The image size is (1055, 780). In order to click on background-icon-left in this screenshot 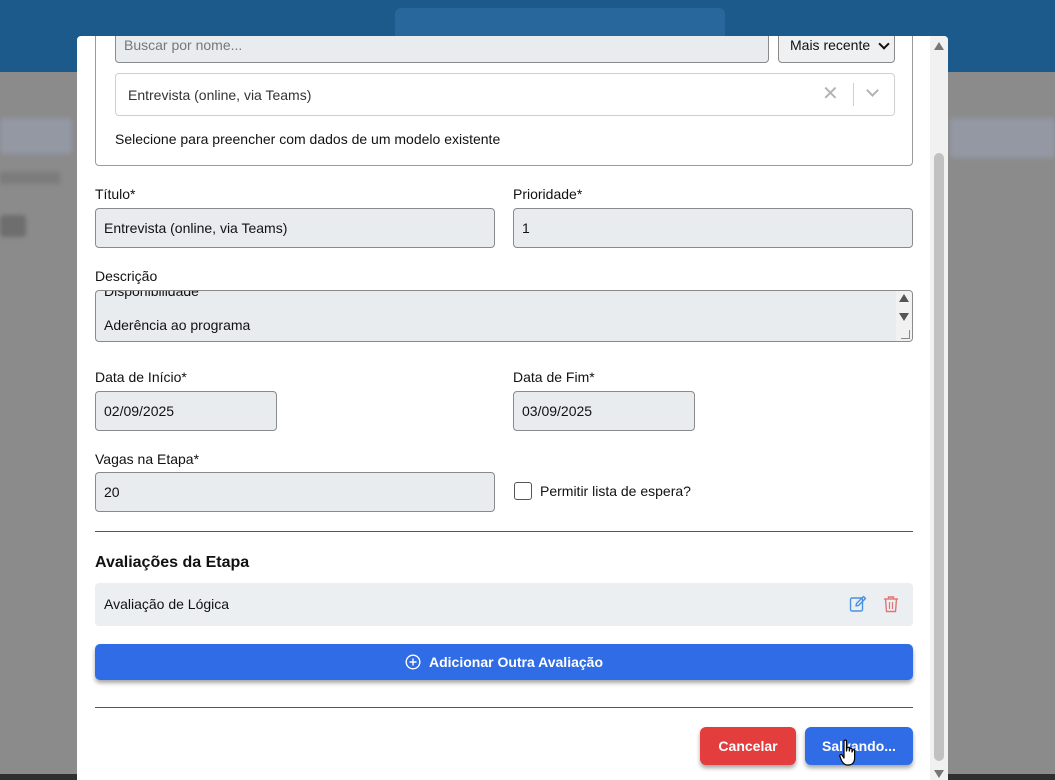, I will do `click(13, 226)`.